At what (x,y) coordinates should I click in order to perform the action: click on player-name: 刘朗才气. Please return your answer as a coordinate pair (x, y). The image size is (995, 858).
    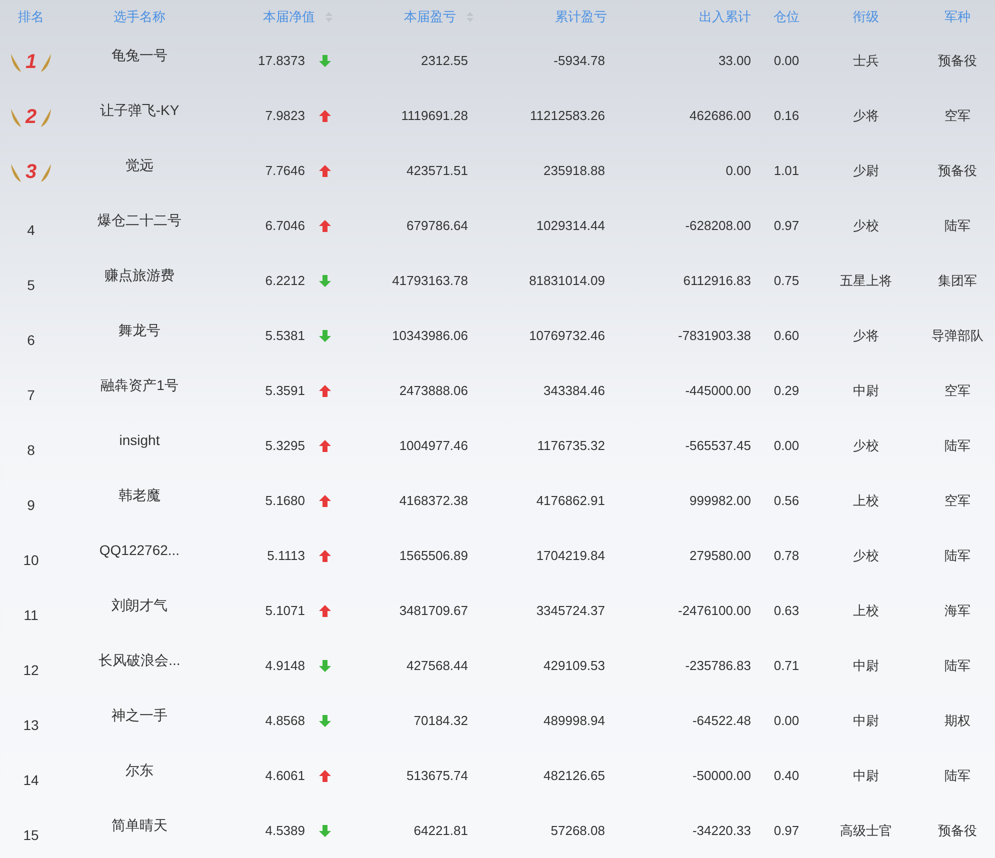
    Looking at the image, I should click on (140, 605).